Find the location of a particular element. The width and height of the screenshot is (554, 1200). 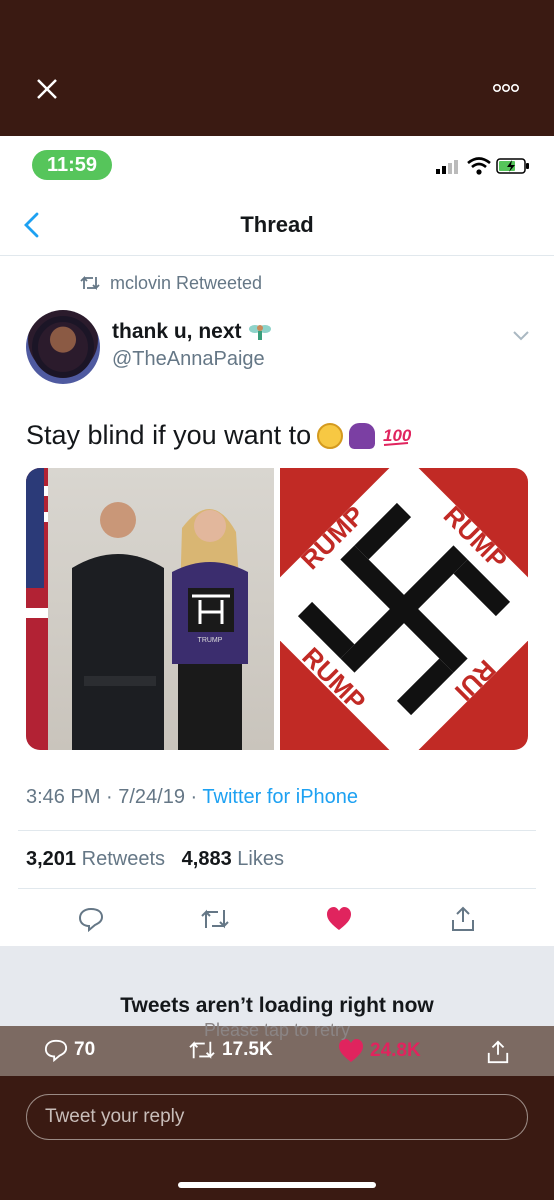

signal-icon is located at coordinates (447, 167).